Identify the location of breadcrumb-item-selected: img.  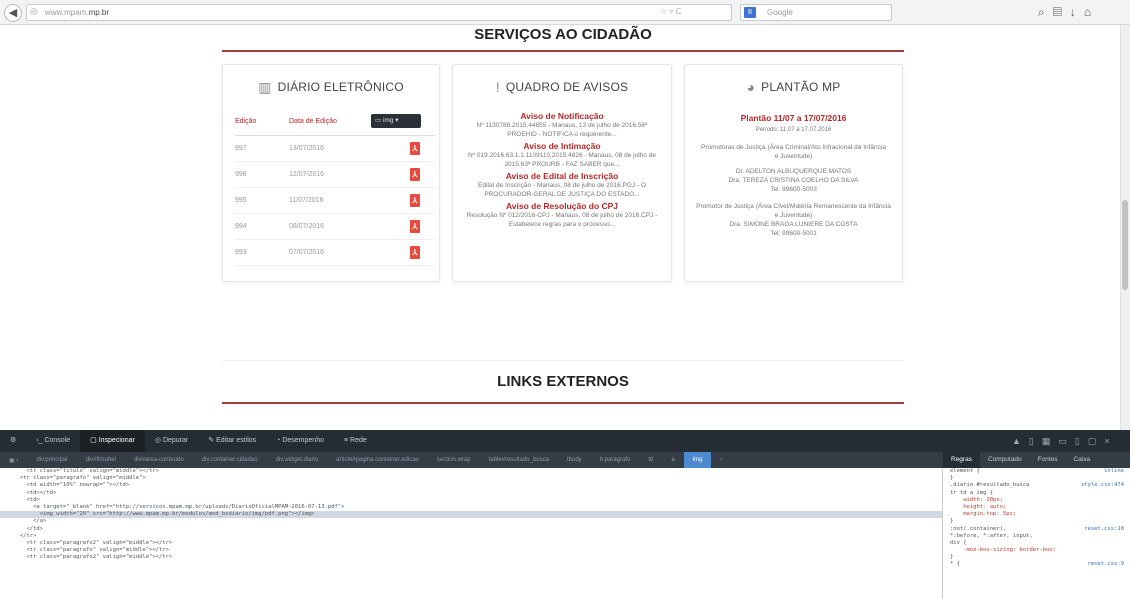
(697, 460).